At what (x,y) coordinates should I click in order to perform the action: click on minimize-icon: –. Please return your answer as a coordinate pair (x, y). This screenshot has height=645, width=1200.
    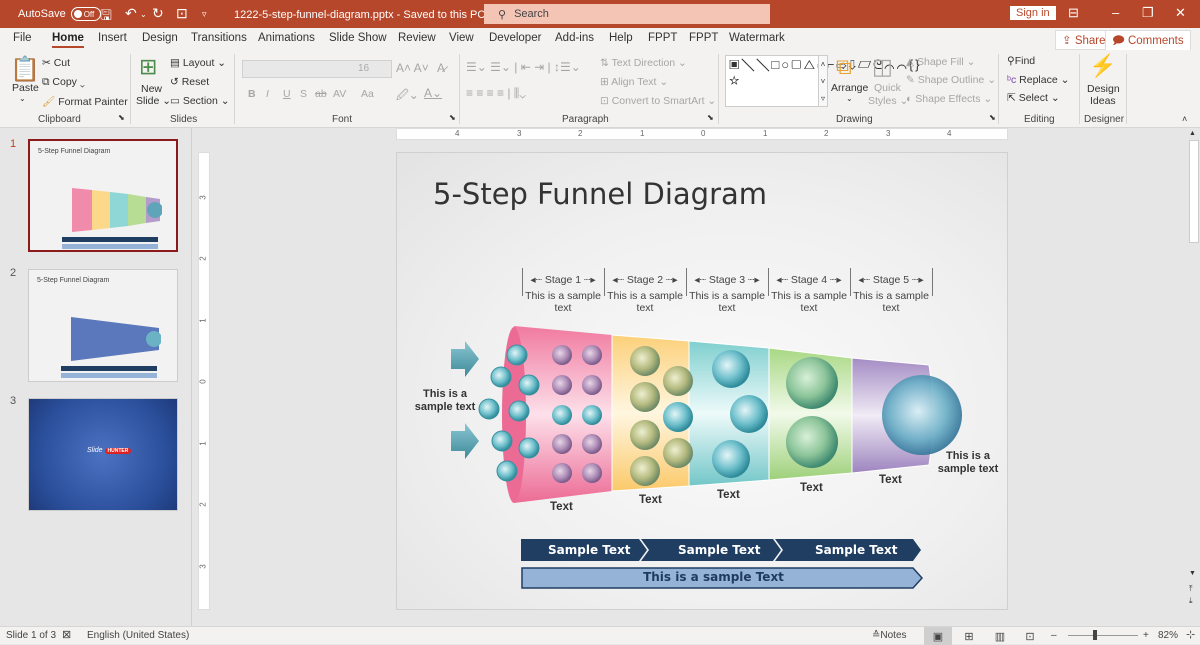
    Looking at the image, I should click on (1115, 12).